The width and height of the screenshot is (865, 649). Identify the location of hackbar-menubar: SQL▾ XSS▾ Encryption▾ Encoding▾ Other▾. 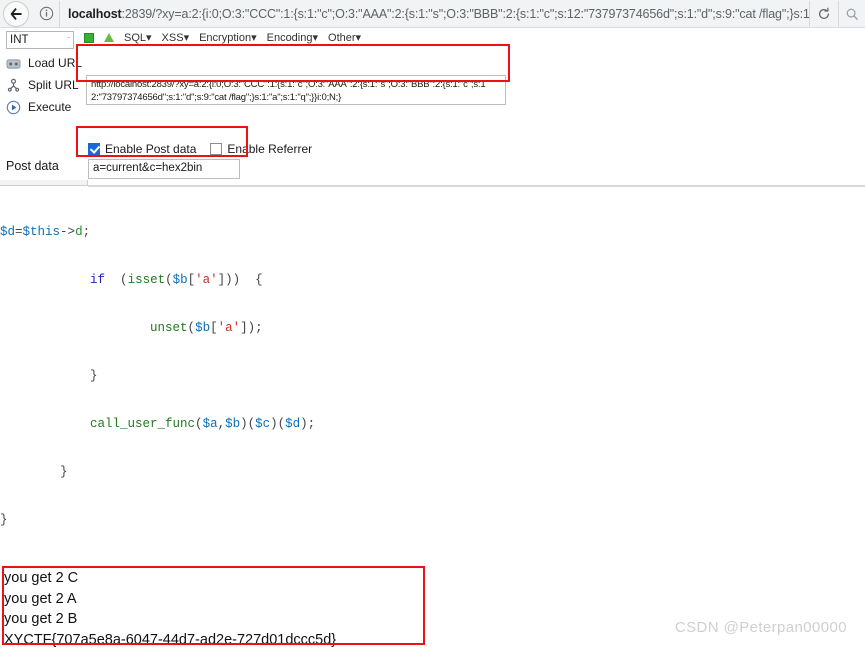
(222, 37).